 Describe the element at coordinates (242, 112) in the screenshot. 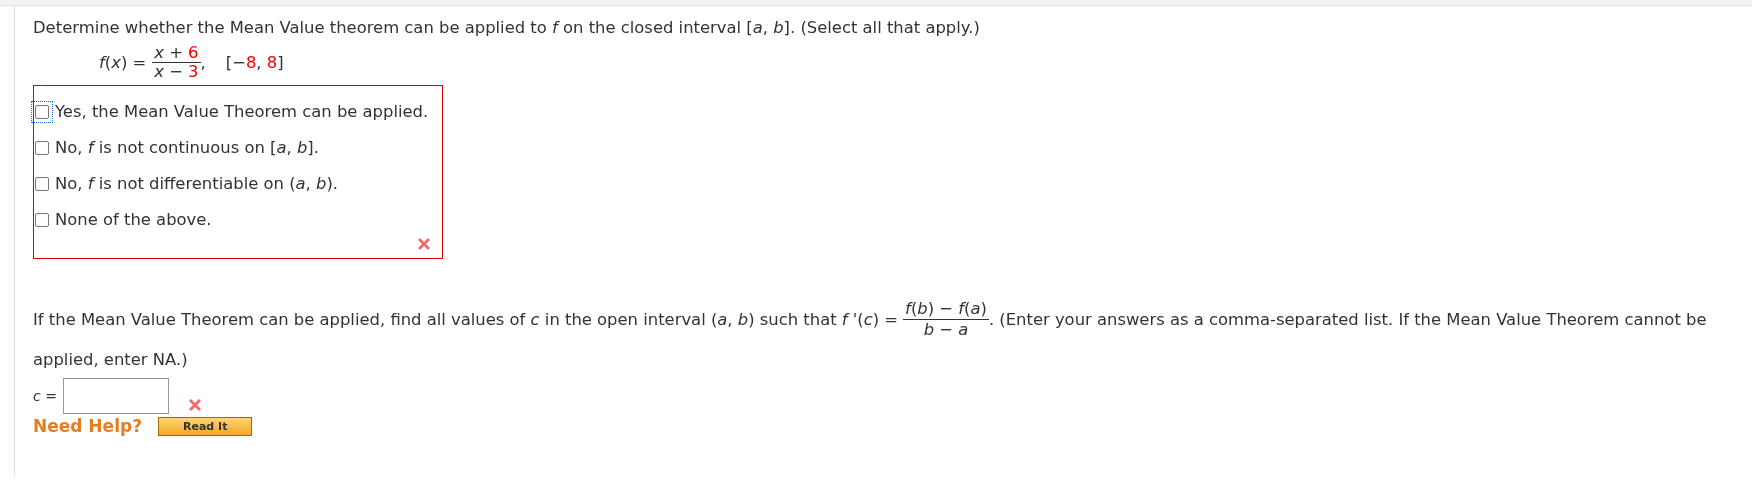

I see `option-label: Yes, the Mean Value Theorem can be applied.` at that location.